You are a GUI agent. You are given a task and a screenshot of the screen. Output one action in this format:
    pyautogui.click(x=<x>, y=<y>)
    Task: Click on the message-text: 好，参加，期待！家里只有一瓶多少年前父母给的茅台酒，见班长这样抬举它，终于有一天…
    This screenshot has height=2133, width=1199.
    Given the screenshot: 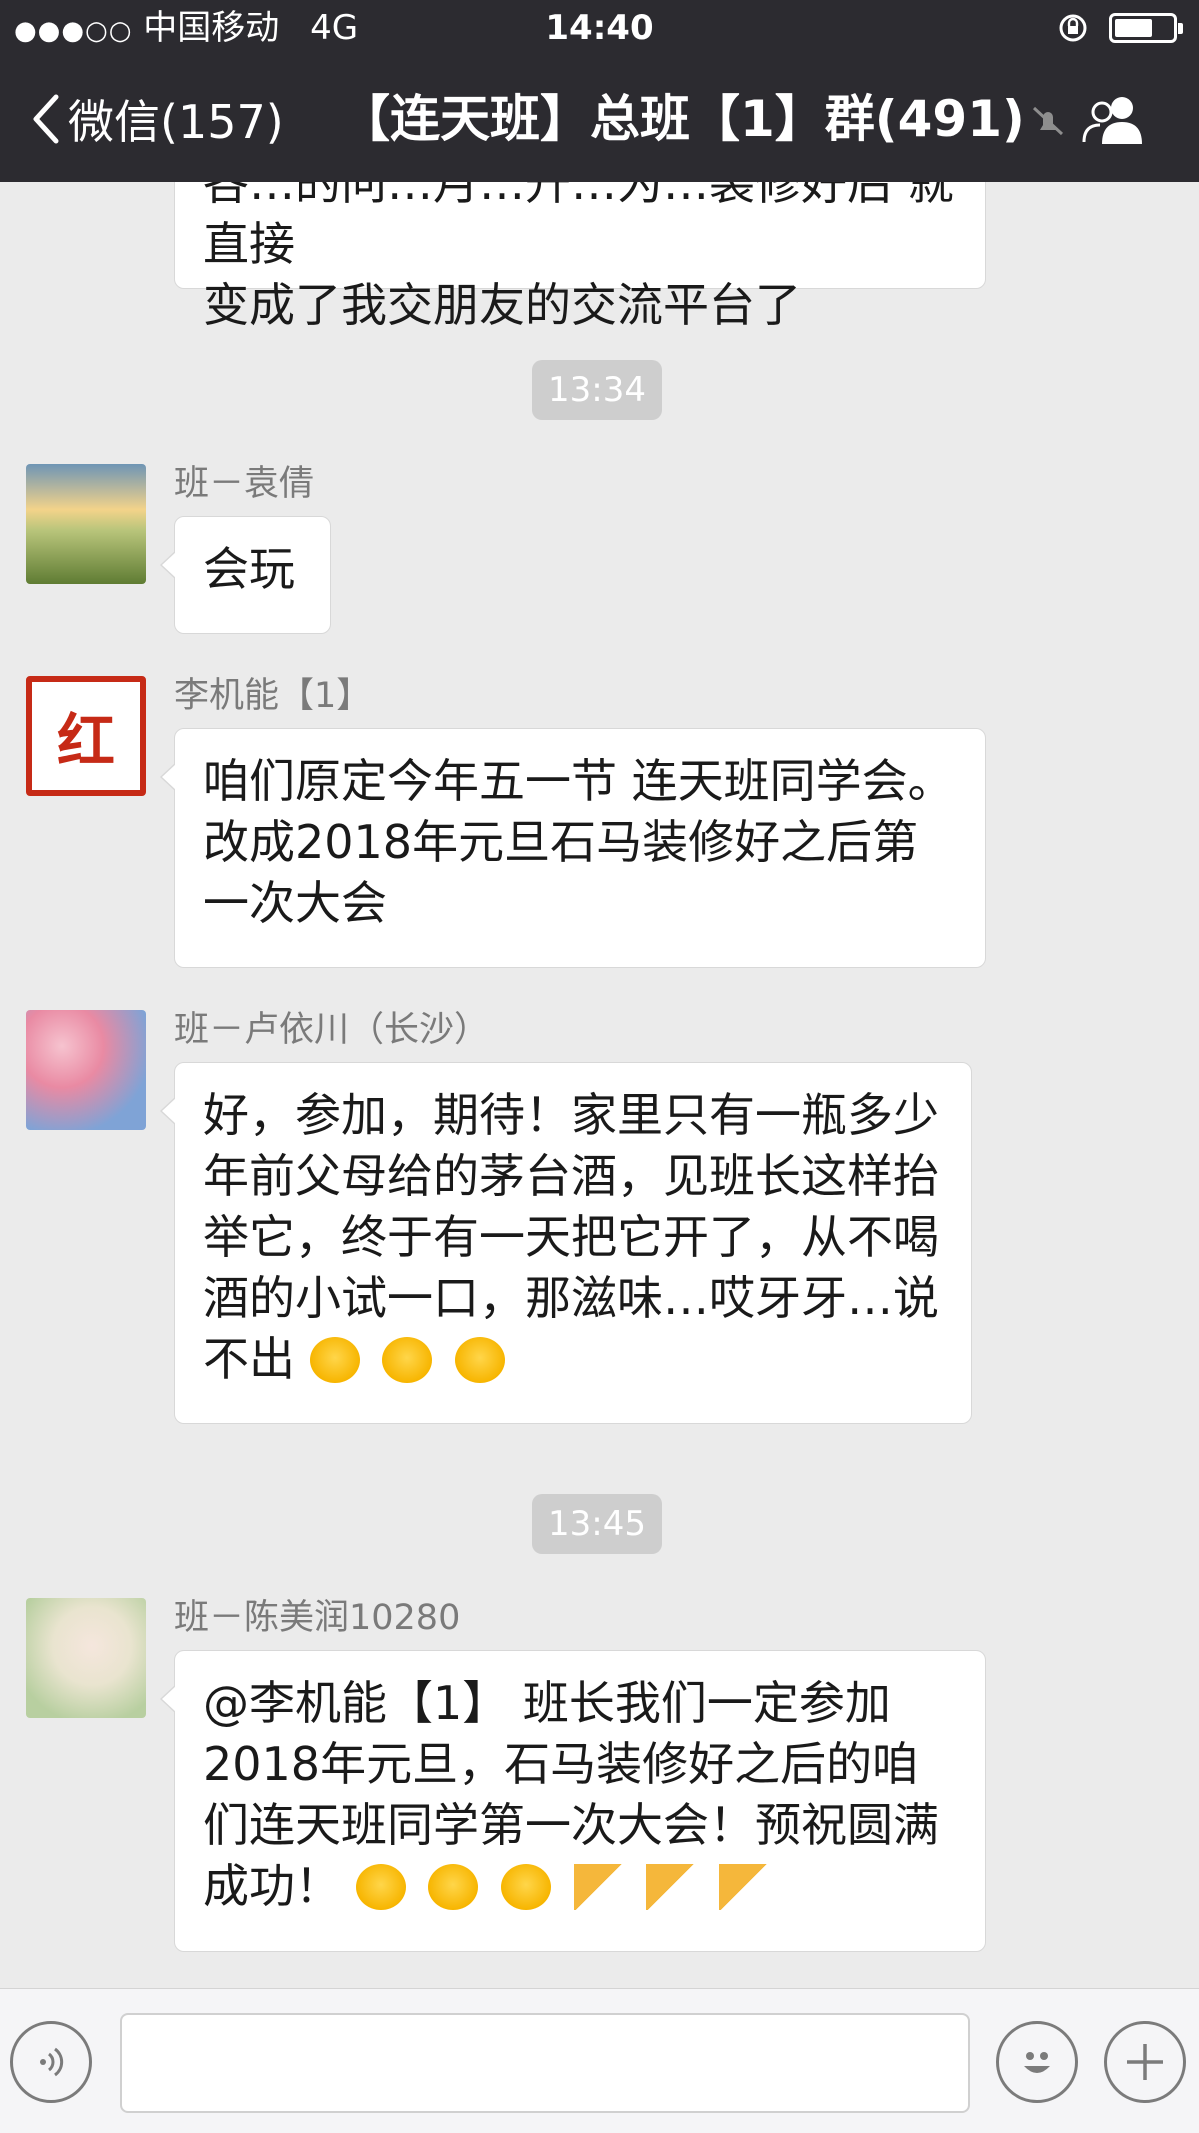 What is the action you would take?
    pyautogui.click(x=571, y=1237)
    